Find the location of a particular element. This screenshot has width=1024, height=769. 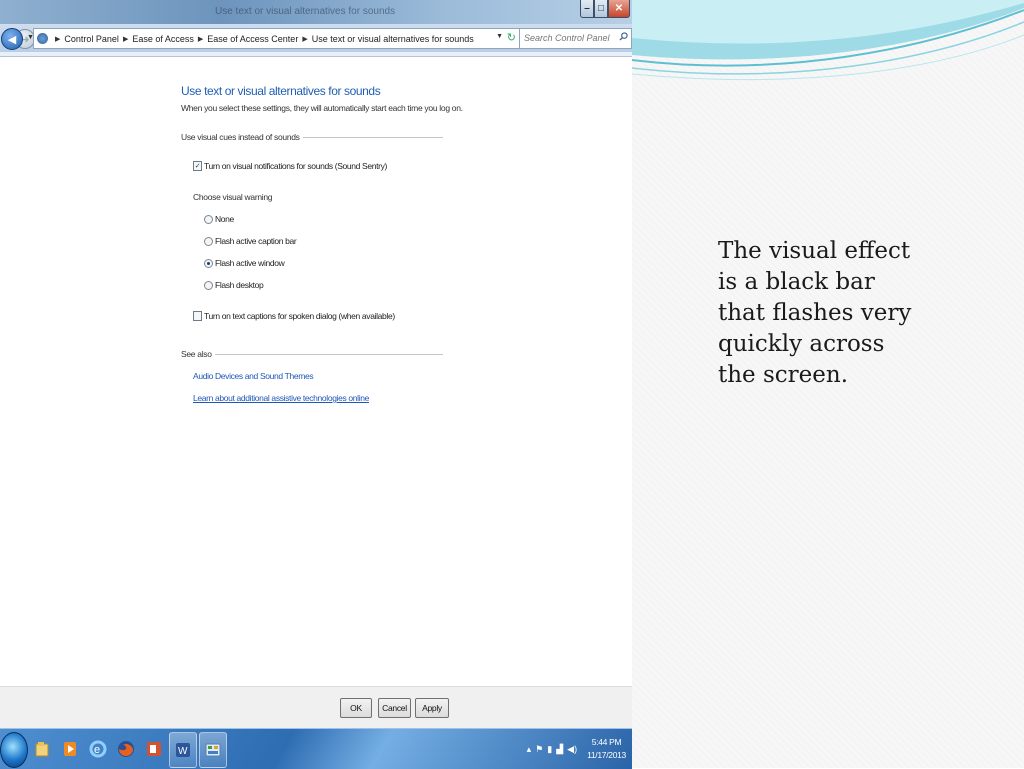

maximize-button: □ is located at coordinates (601, 9).